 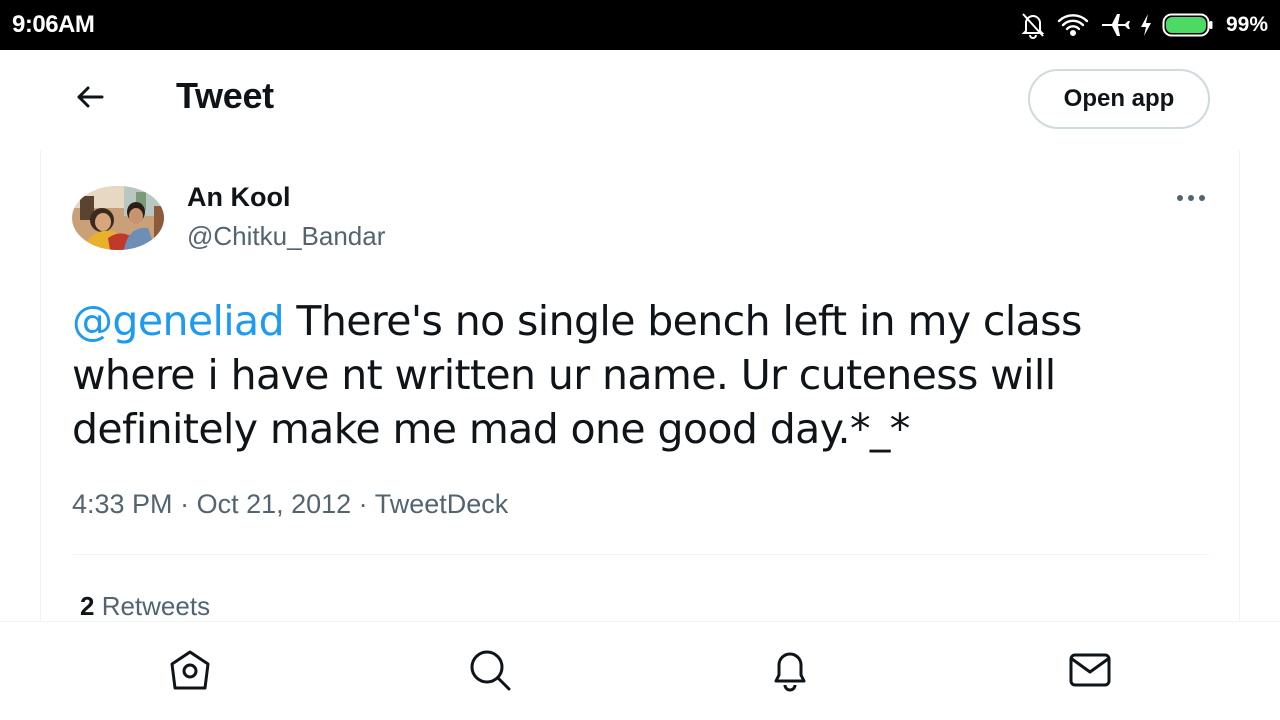 I want to click on tweet-date: Oct 21, 2012, so click(x=274, y=504).